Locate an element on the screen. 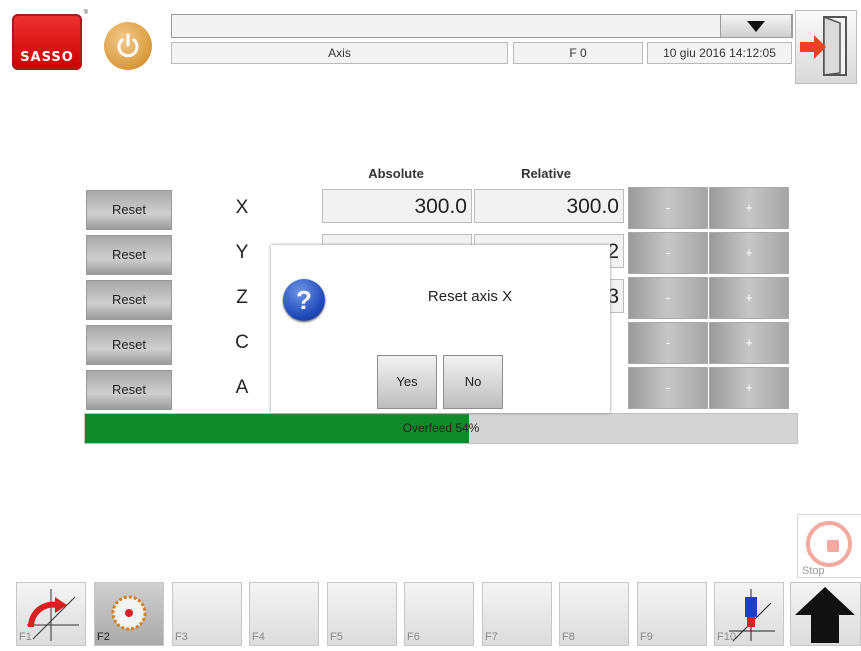 The image size is (861, 651). reset-z-button: Reset is located at coordinates (129, 300).